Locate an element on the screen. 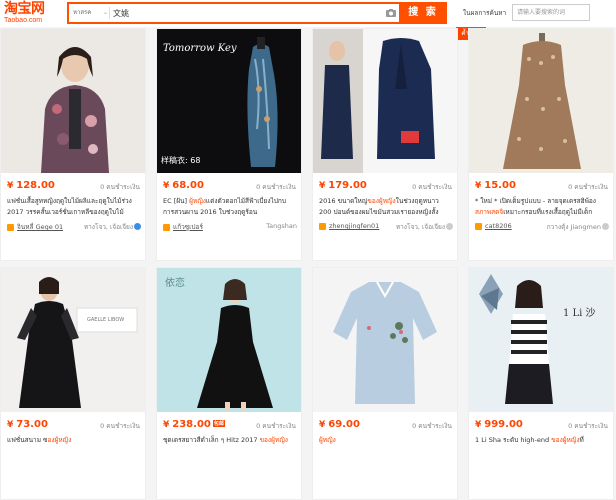 This screenshot has height=500, width=616. taobao-logo: 淘宝网 Taobao.com is located at coordinates (30, 14).